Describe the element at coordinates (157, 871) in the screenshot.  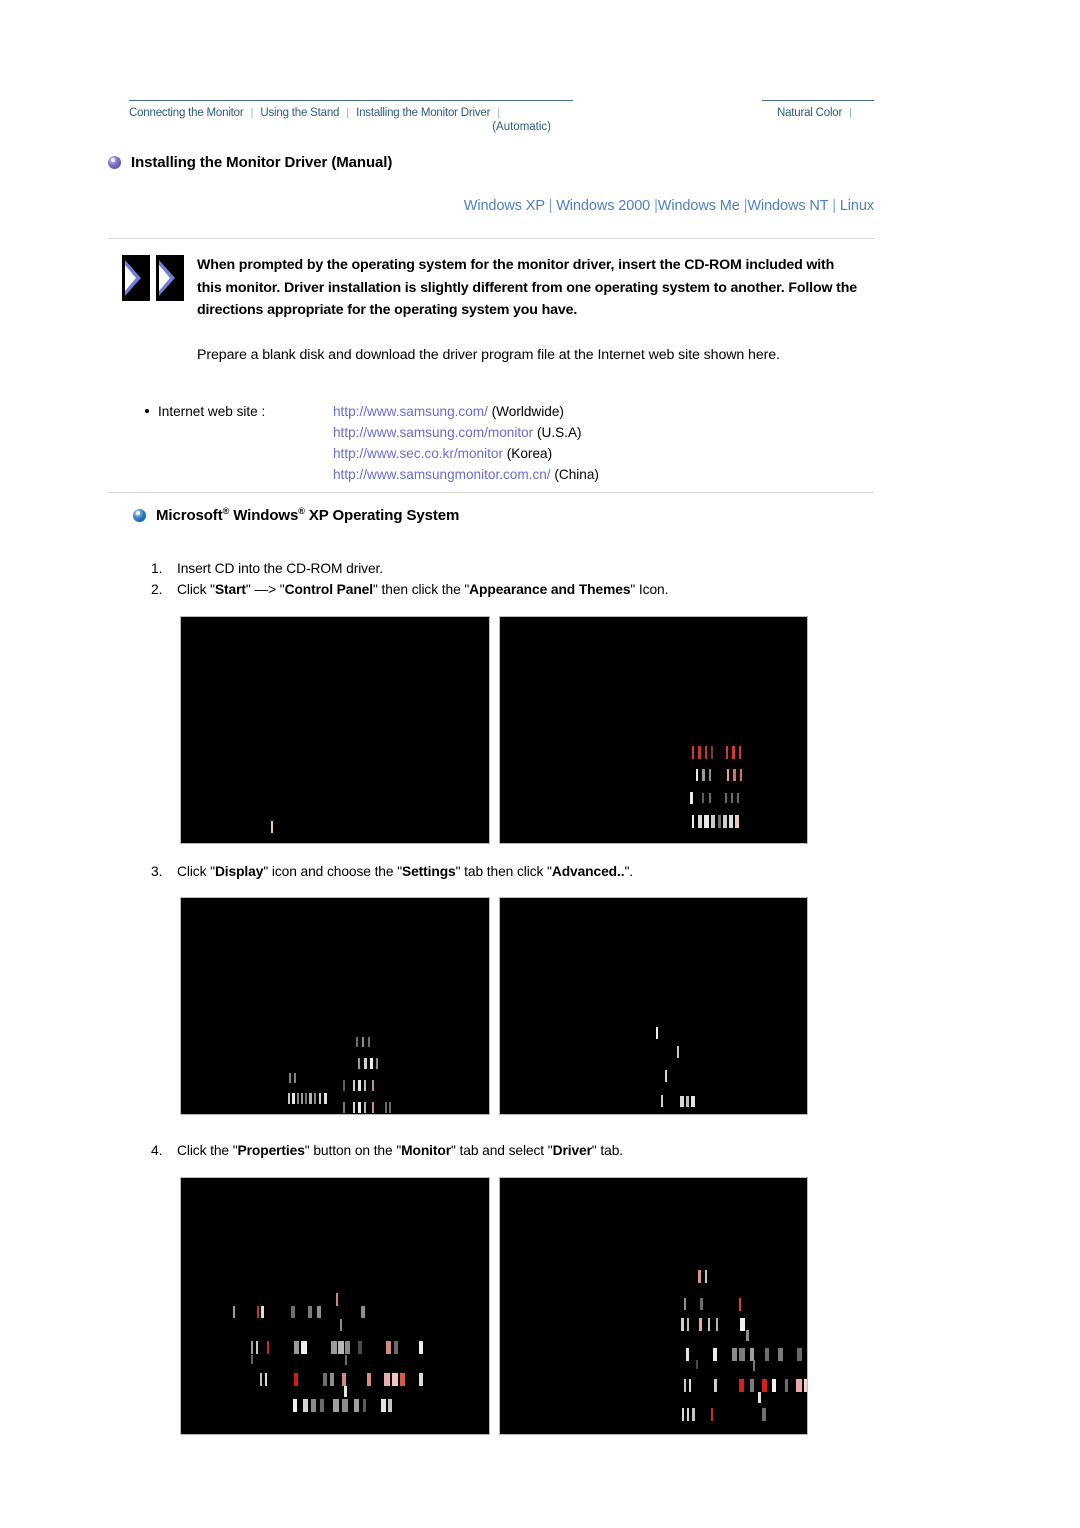
I see `step-number: 3.` at that location.